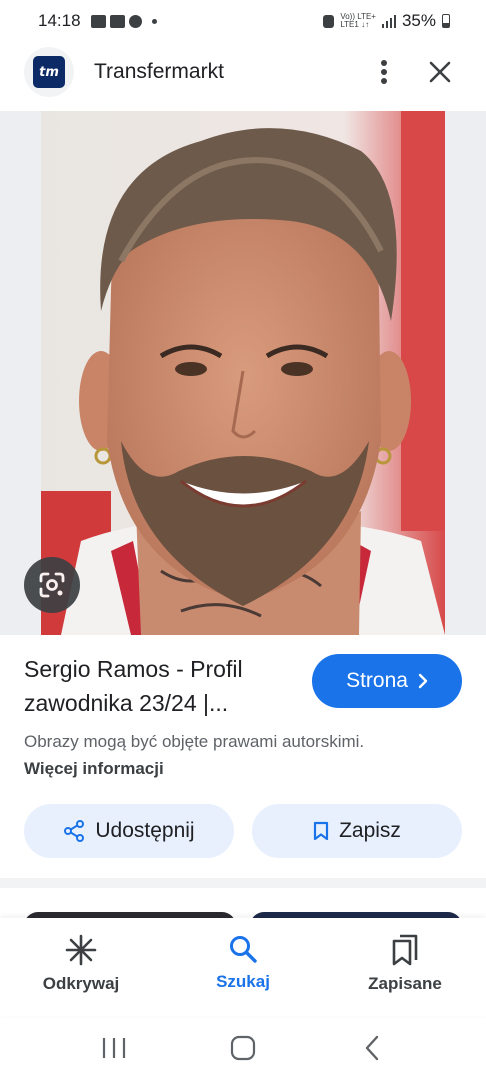 The image size is (486, 1080). I want to click on recent-apps-icon, so click(114, 1048).